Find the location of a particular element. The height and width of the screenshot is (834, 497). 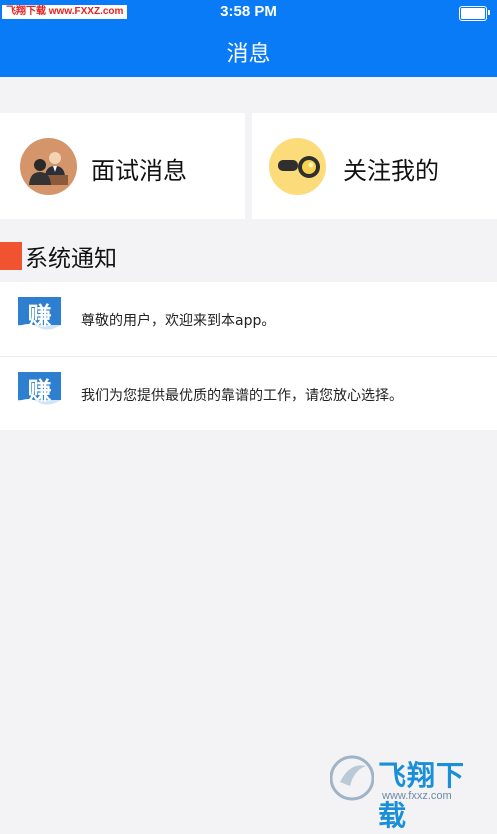

list-item: 赚 我们为您提供最优质的靠谱的工作，请您放心选择。 is located at coordinates (248, 393).